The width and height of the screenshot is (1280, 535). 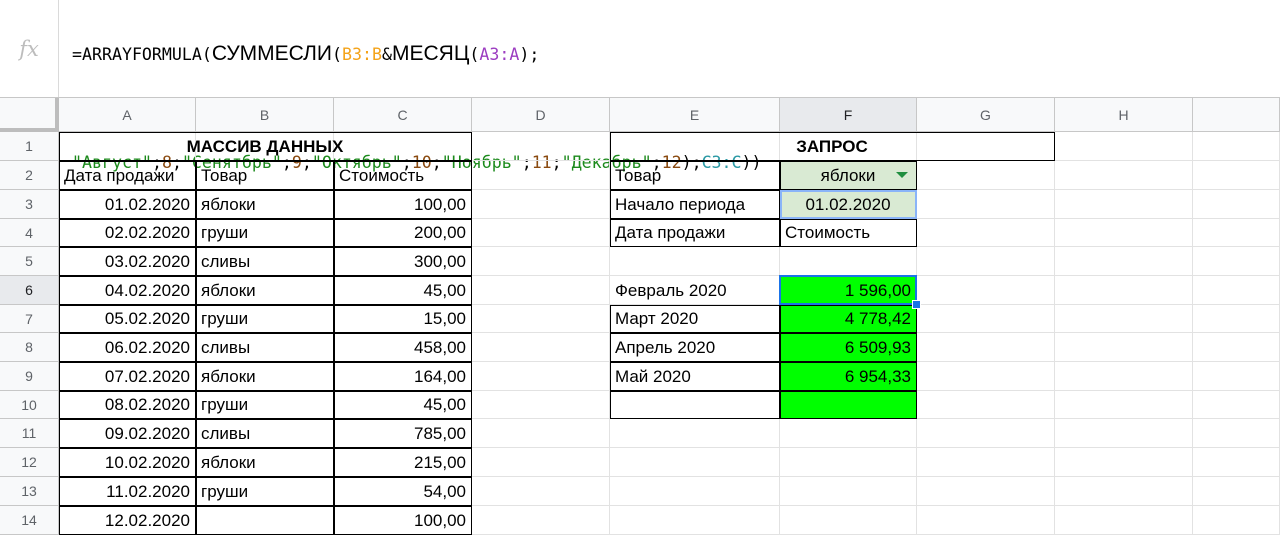 I want to click on column-header-h: H, so click(x=1124, y=115).